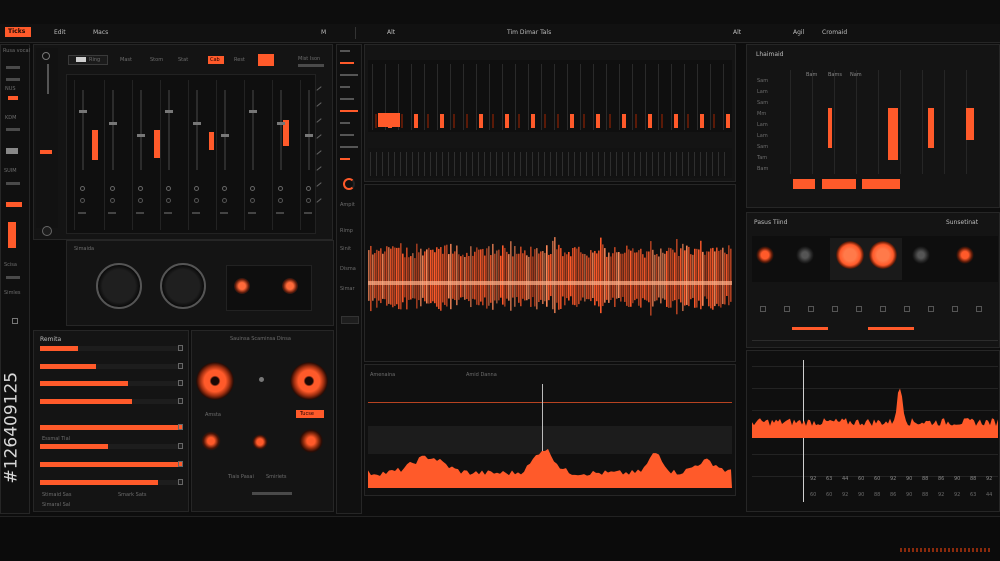 This screenshot has height=561, width=1000. I want to click on speaker-right, so click(309, 381).